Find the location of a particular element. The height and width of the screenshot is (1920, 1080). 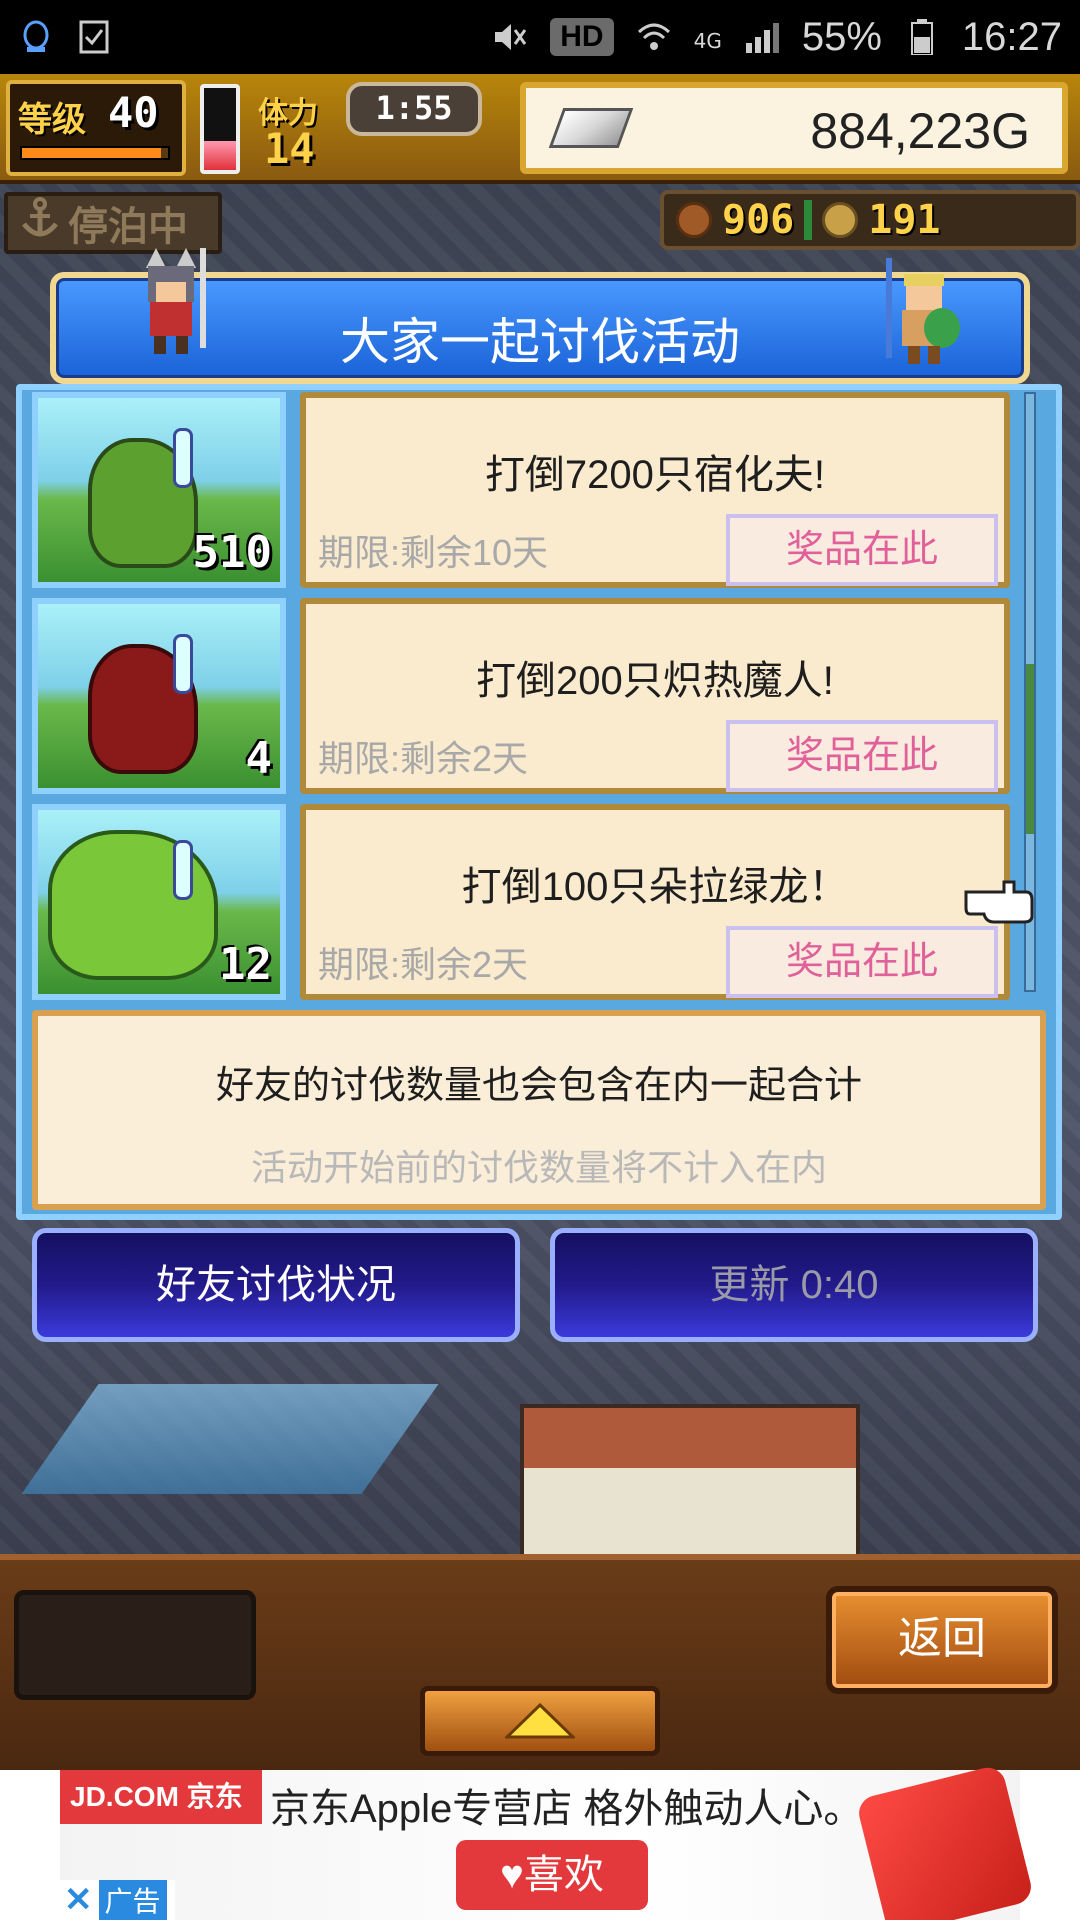

quest-row: 12 打倒100只朵拉绿龙！ 期限:剩余2天 奖品在此 is located at coordinates (521, 902).